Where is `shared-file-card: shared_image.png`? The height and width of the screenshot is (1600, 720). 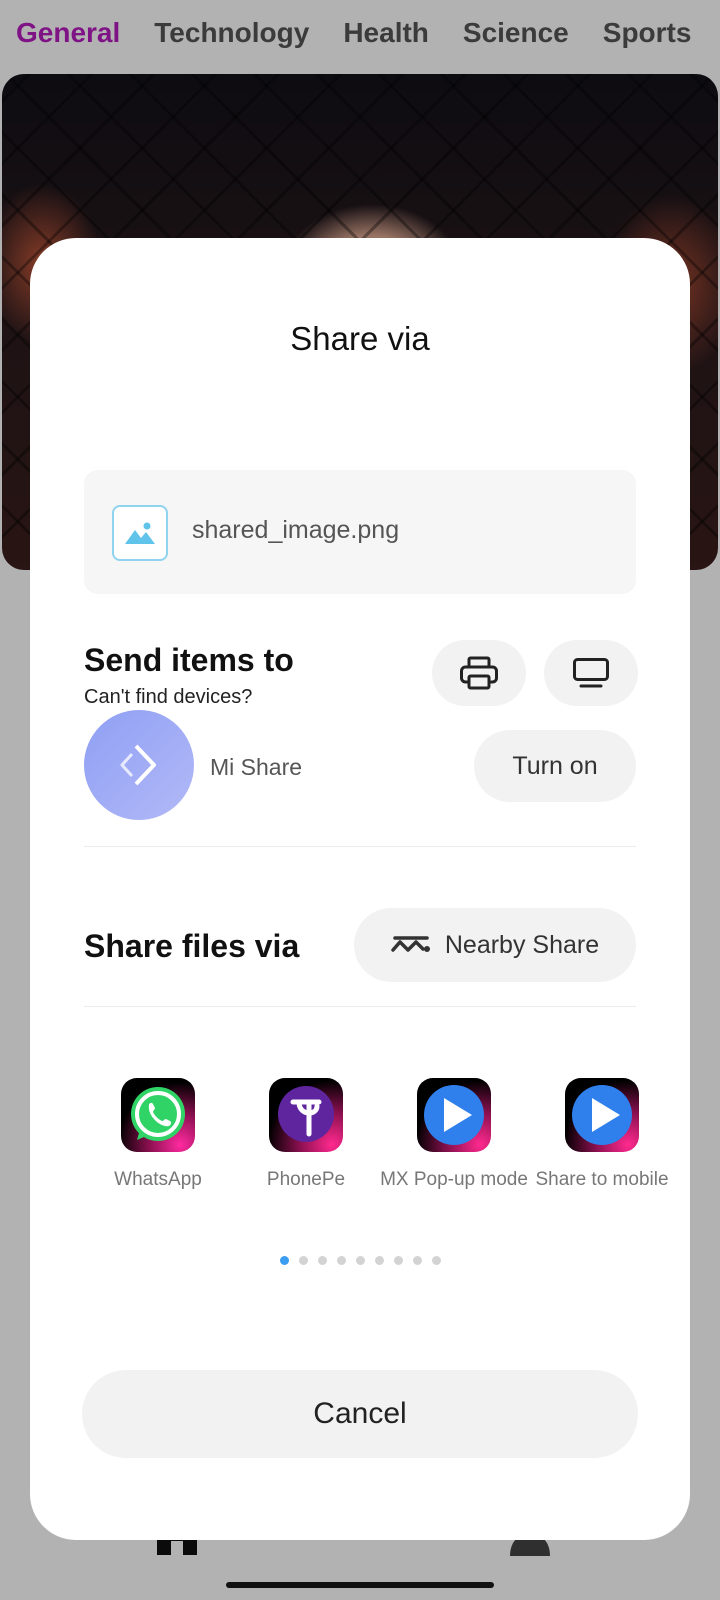
shared-file-card: shared_image.png is located at coordinates (360, 532).